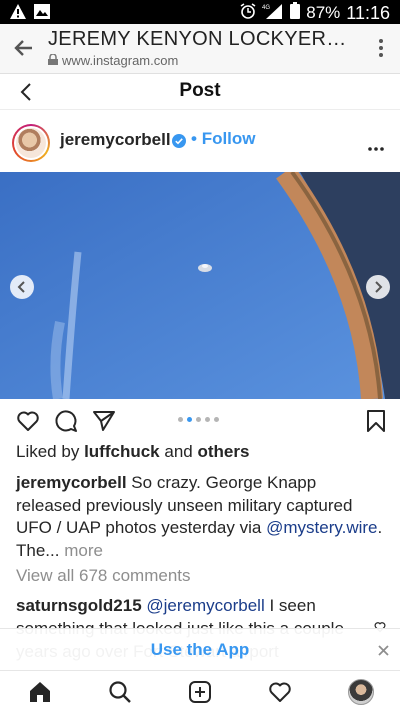 The image size is (400, 711). I want to click on back-arrow-icon, so click(23, 48).